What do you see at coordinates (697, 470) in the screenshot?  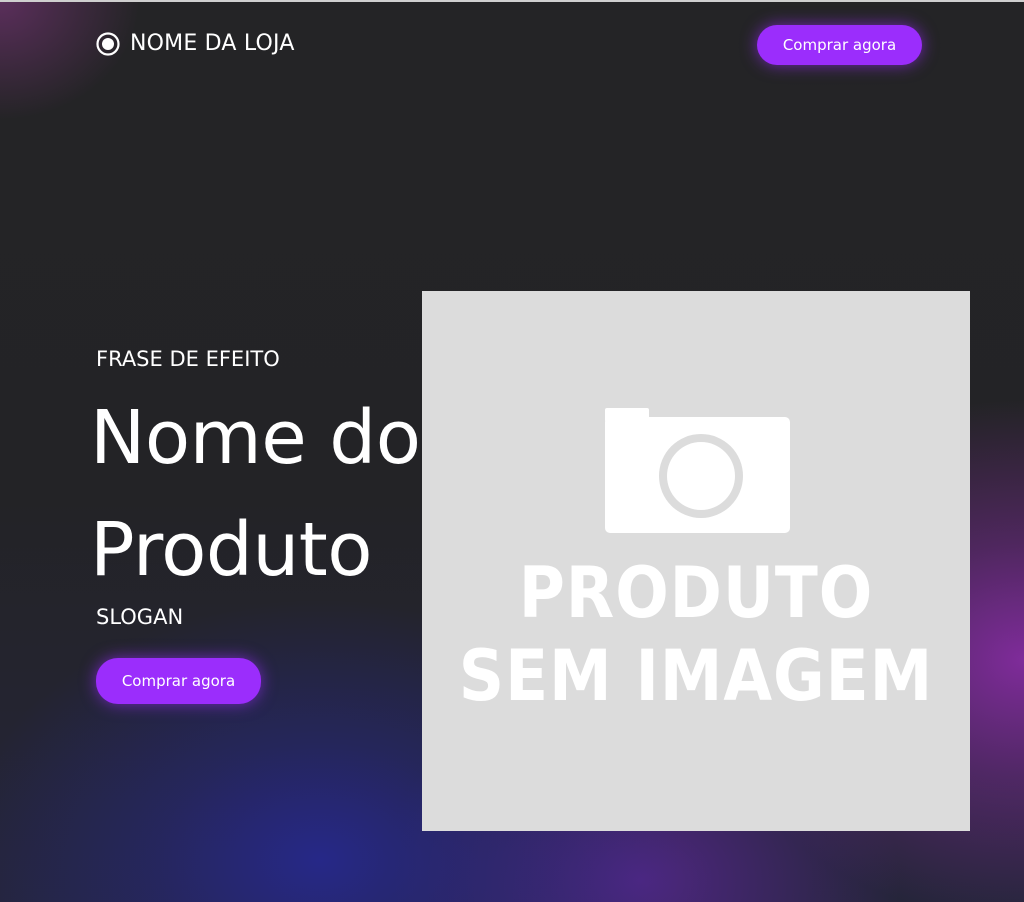 I see `camera-icon` at bounding box center [697, 470].